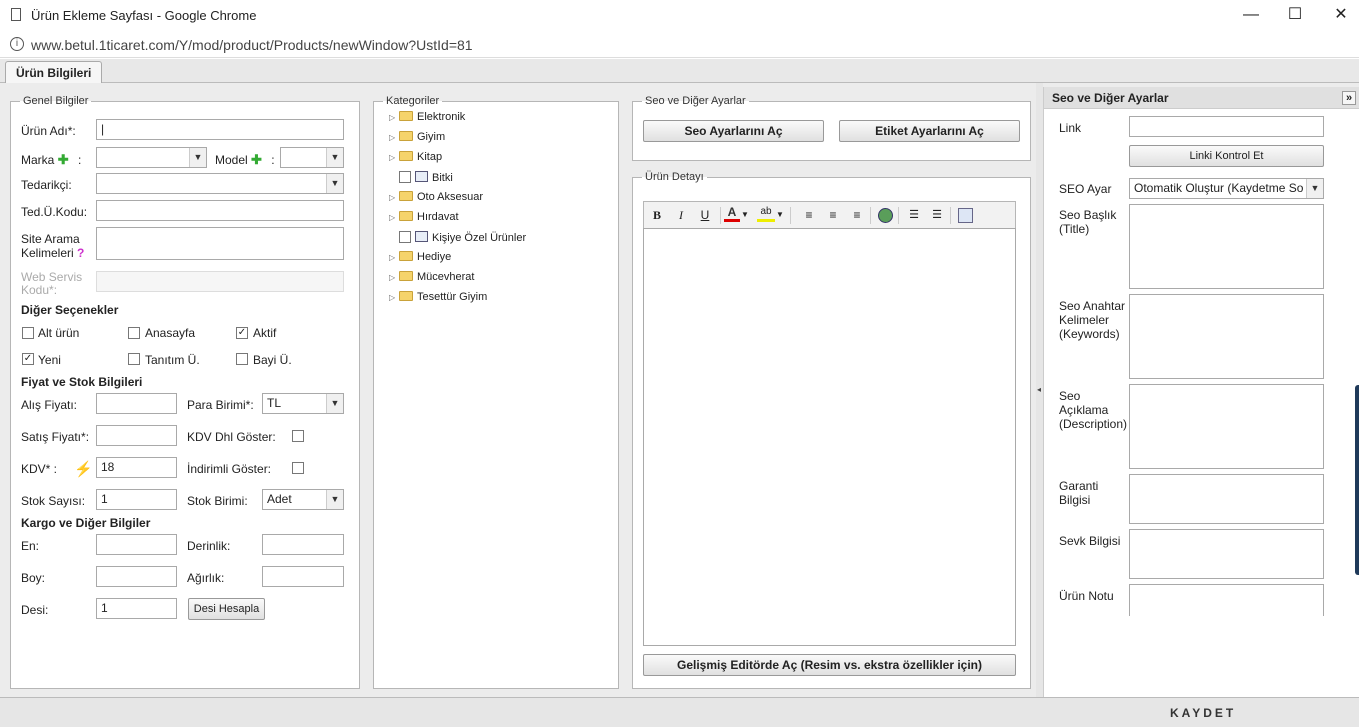  Describe the element at coordinates (1226, 554) in the screenshot. I see `sevk-textarea` at that location.